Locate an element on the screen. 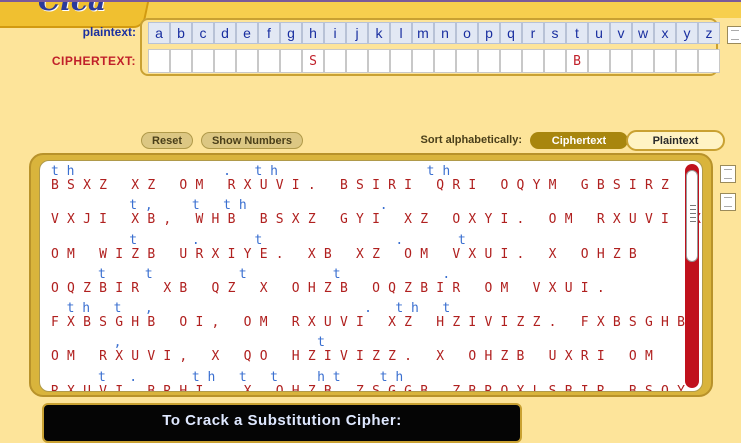 The image size is (741, 443). banner-title: To Crack a Substitution Cipher: is located at coordinates (282, 420).